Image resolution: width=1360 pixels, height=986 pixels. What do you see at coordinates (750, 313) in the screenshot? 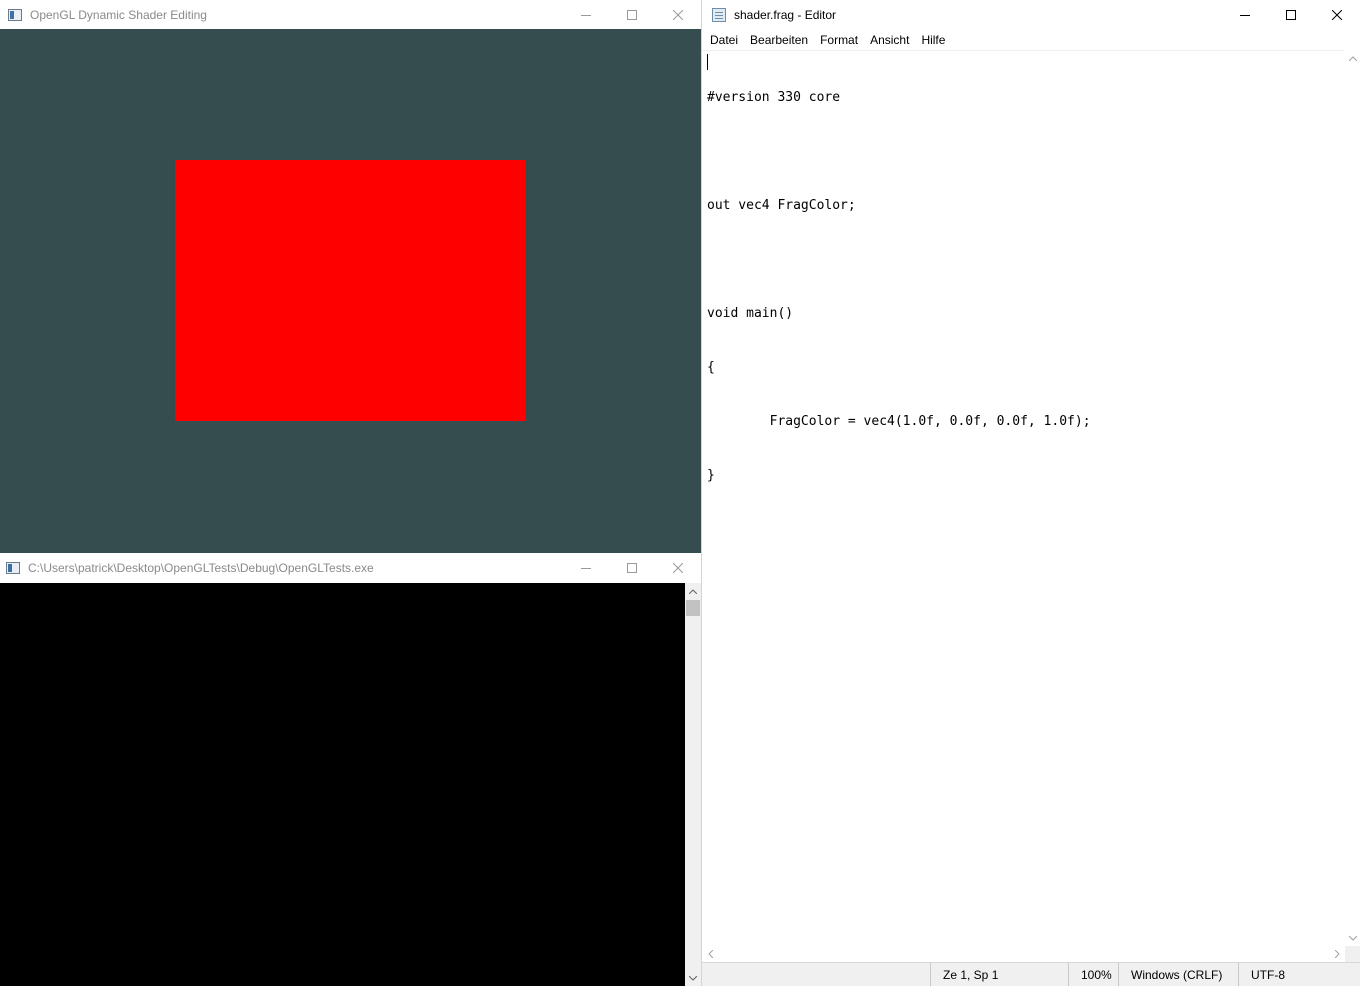
I see `code-line: void main()` at bounding box center [750, 313].